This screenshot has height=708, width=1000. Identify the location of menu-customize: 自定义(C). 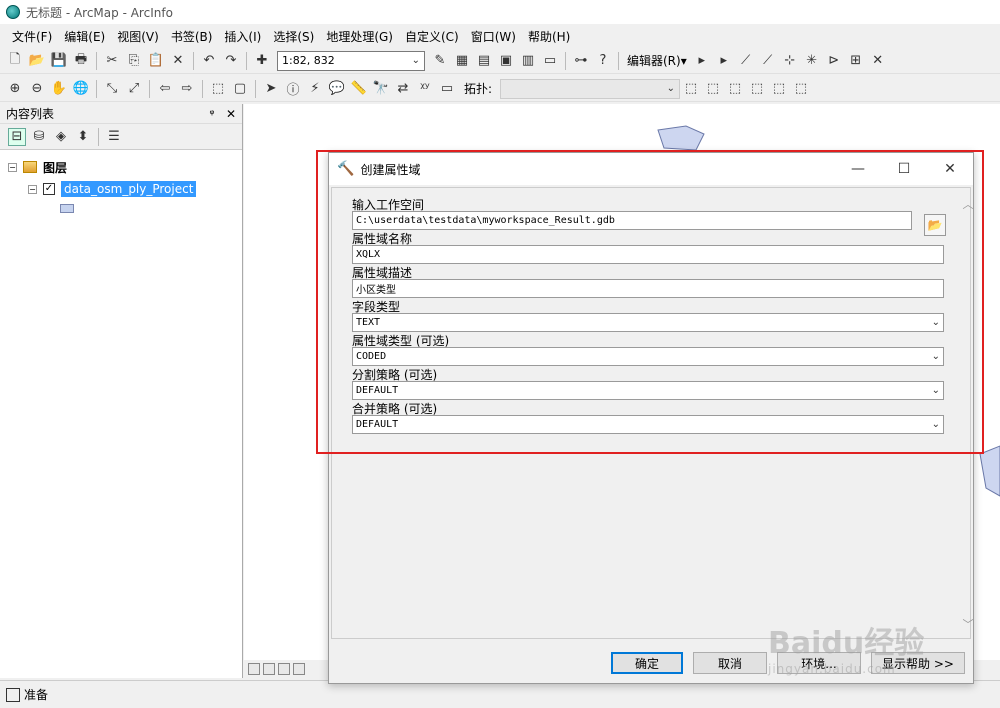
(432, 36).